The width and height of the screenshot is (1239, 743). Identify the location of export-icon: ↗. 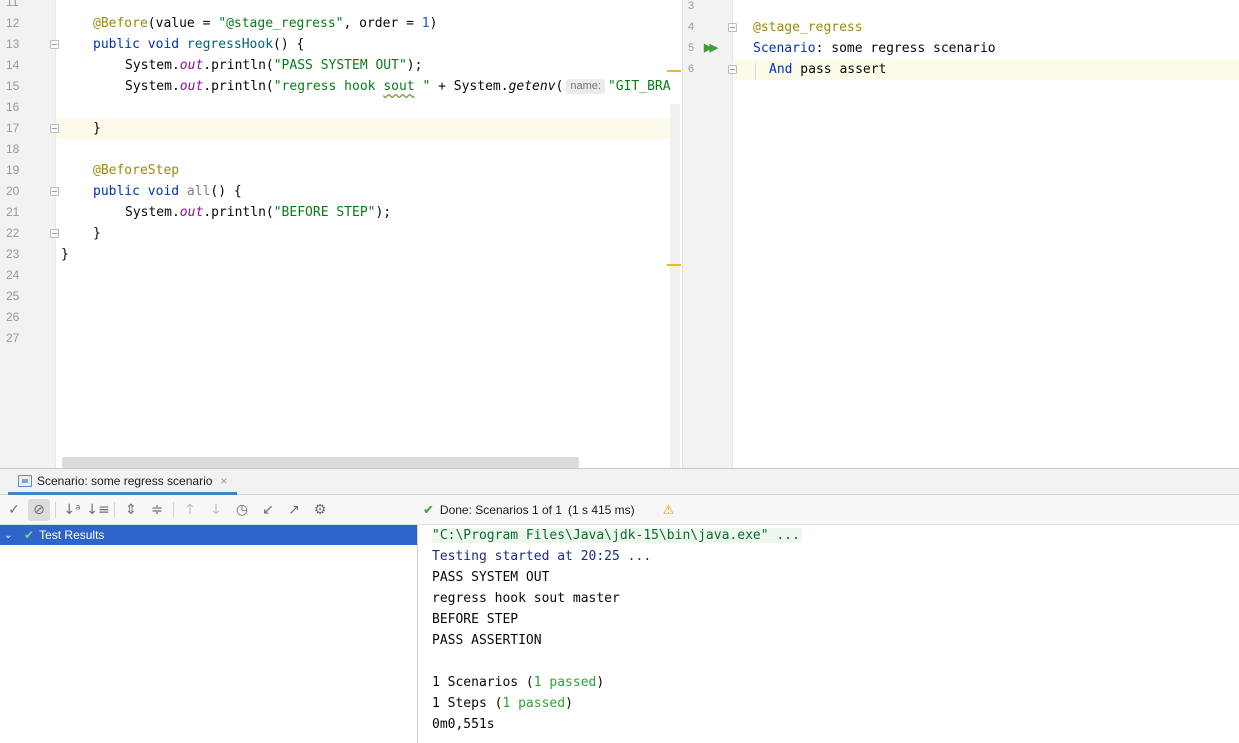
(294, 510).